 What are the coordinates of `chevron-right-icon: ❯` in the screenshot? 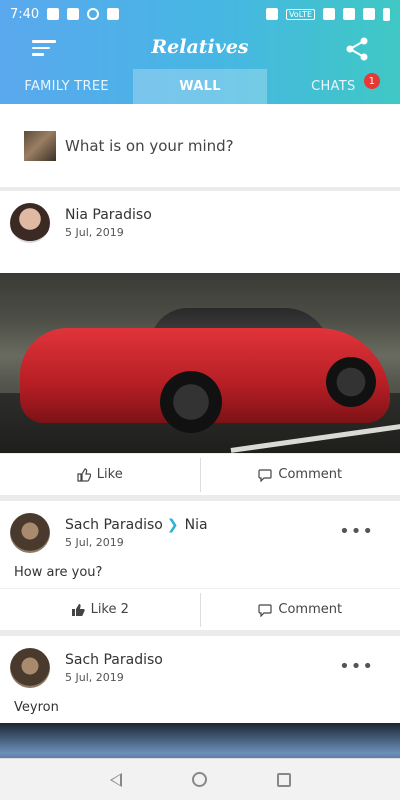 It's located at (172, 525).